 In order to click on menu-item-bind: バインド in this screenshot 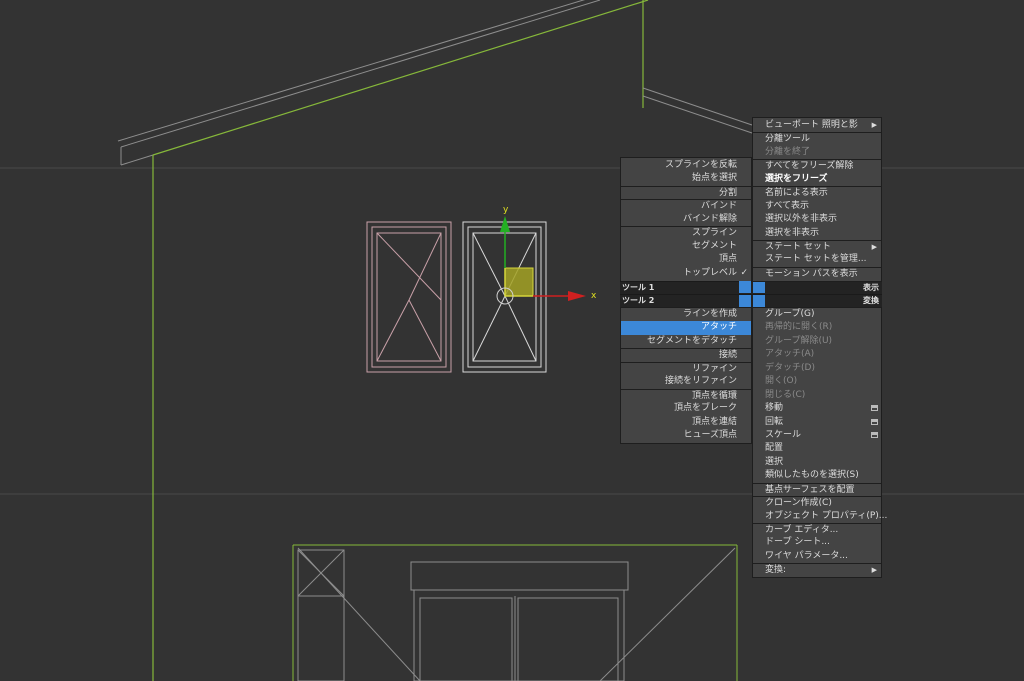, I will do `click(686, 205)`.